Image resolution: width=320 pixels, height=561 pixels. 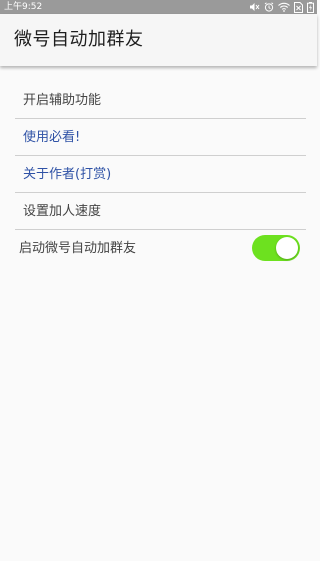 What do you see at coordinates (254, 7) in the screenshot?
I see `mute-icon` at bounding box center [254, 7].